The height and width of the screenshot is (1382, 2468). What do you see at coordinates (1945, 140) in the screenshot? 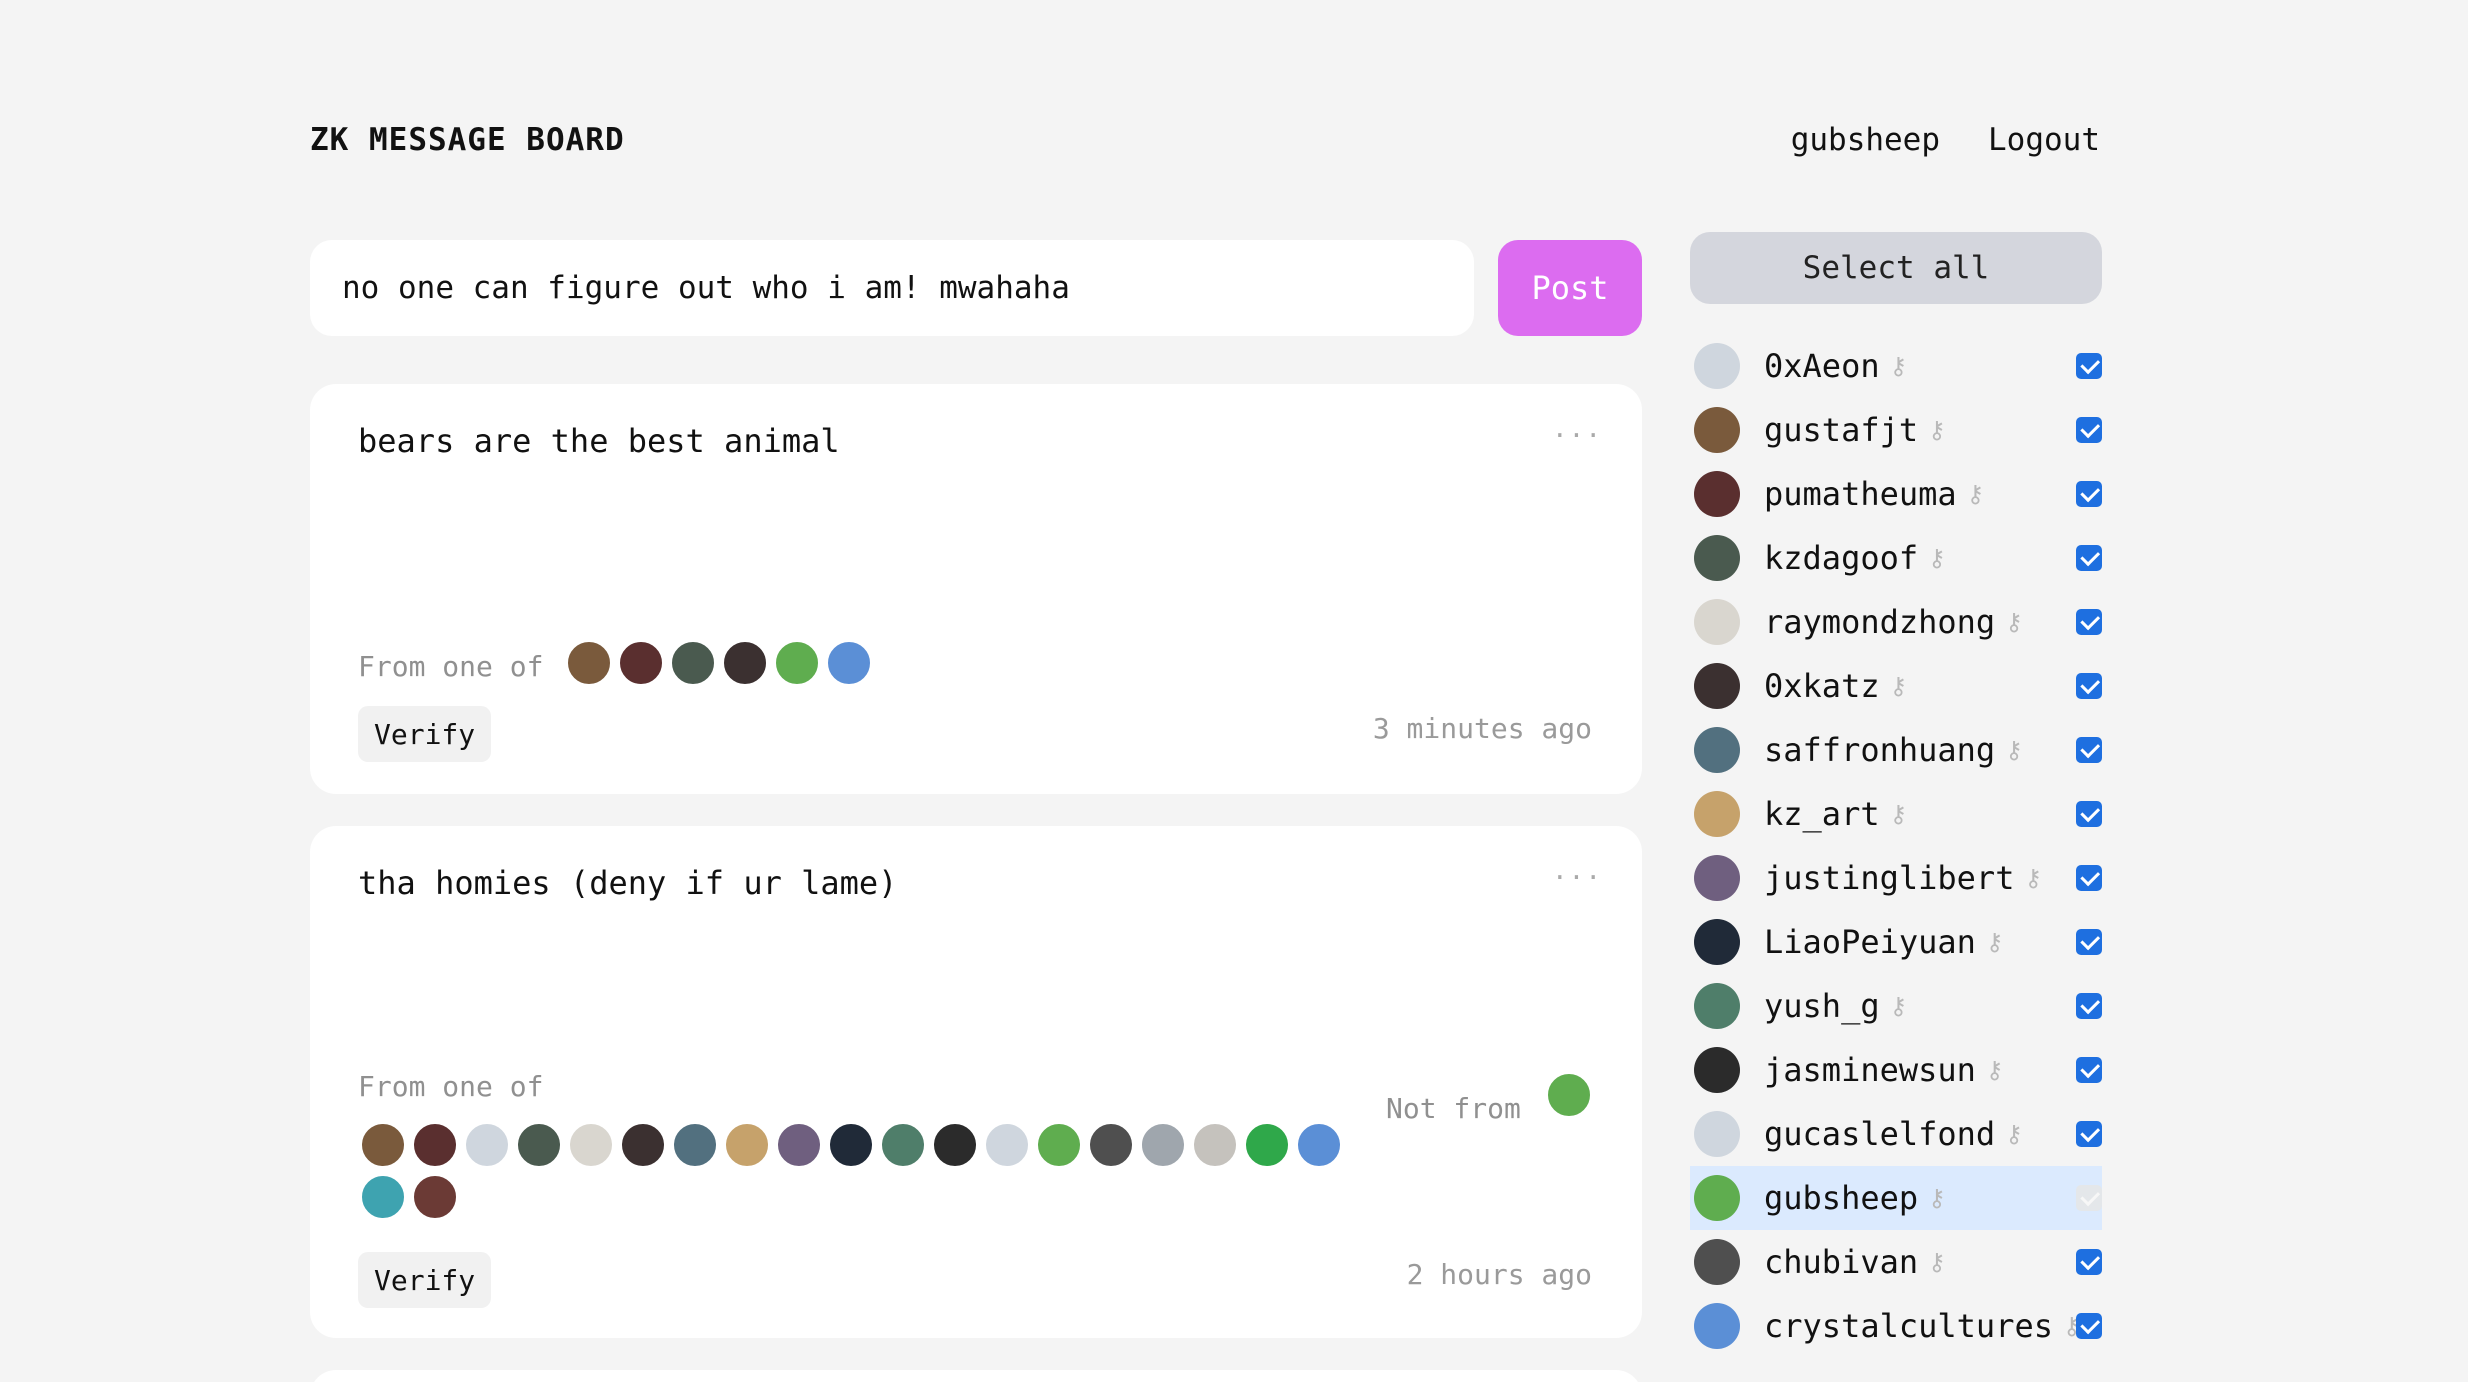
I see `top-nav: gubsheep Logout` at bounding box center [1945, 140].